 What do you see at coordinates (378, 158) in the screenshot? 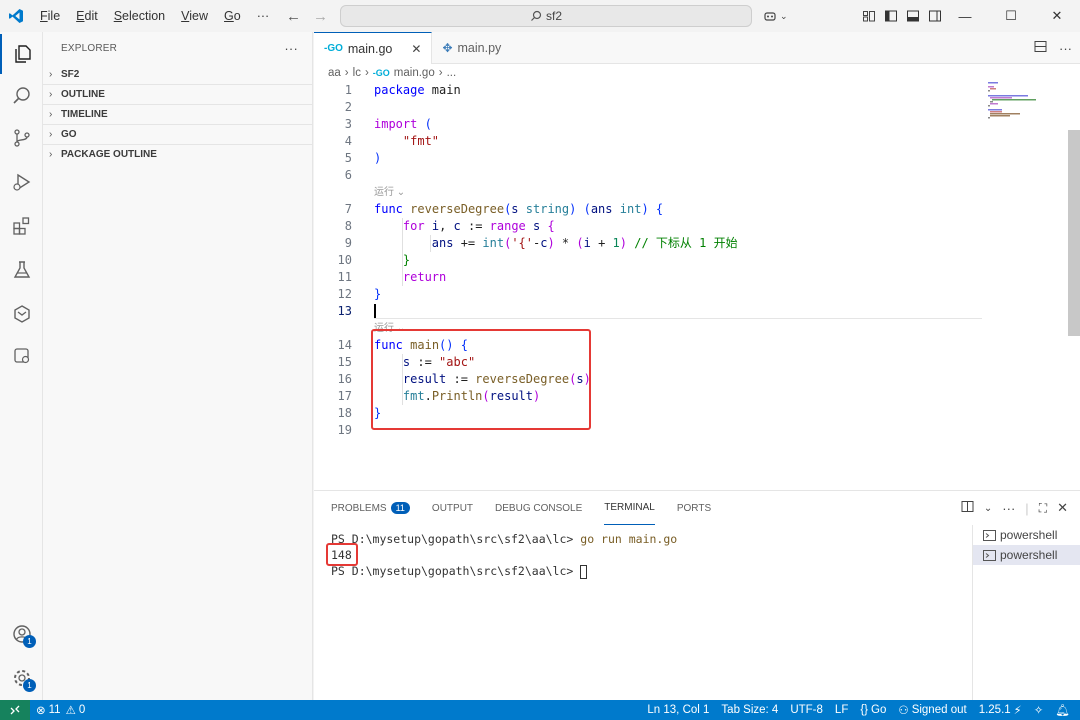
I see `code-text: )` at bounding box center [378, 158].